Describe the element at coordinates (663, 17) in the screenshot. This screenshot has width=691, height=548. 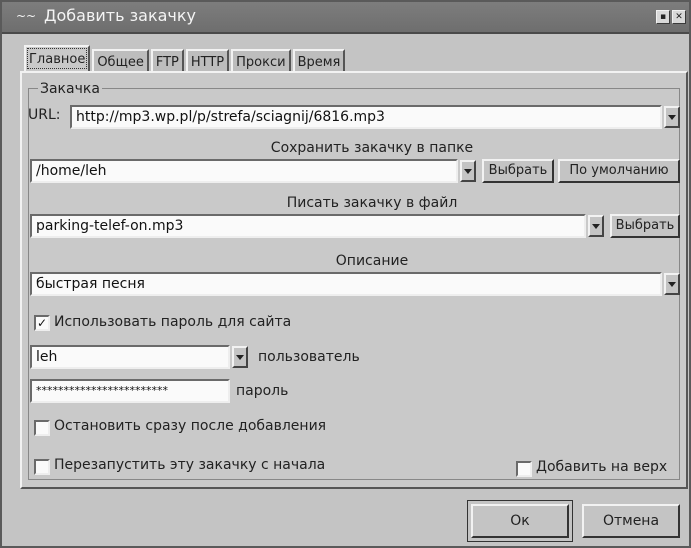
I see `minimize-icon: ▪` at that location.